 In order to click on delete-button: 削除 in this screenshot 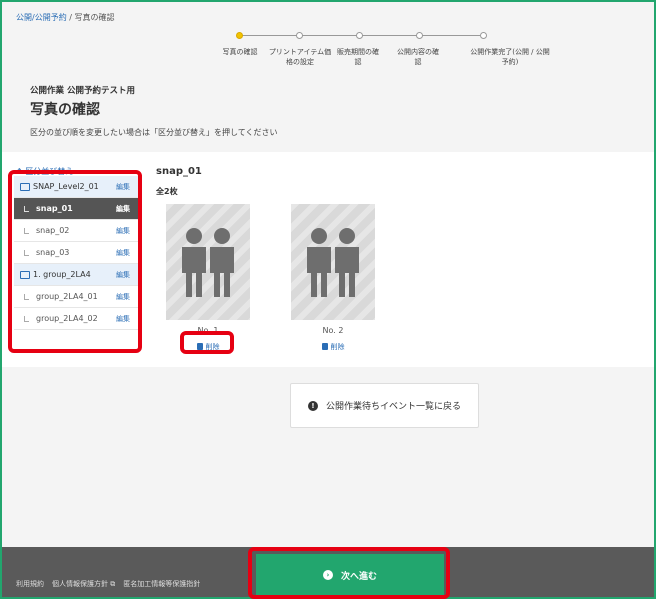, I will do `click(333, 347)`.